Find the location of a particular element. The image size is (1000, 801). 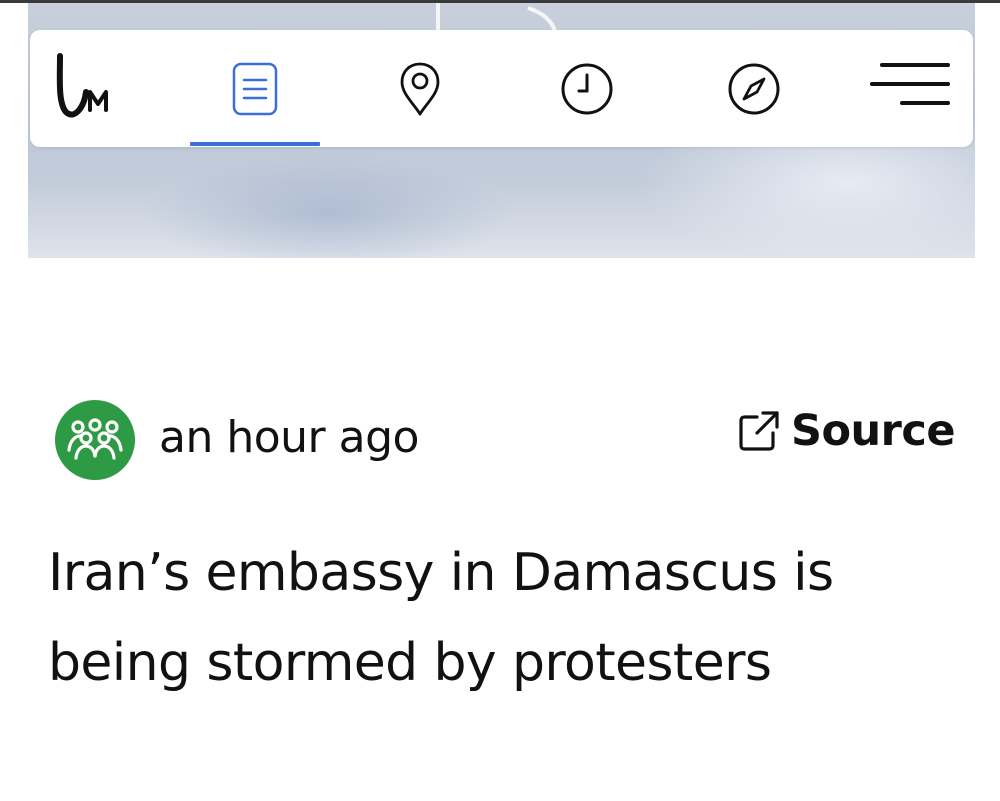

clock-icon is located at coordinates (587, 88).